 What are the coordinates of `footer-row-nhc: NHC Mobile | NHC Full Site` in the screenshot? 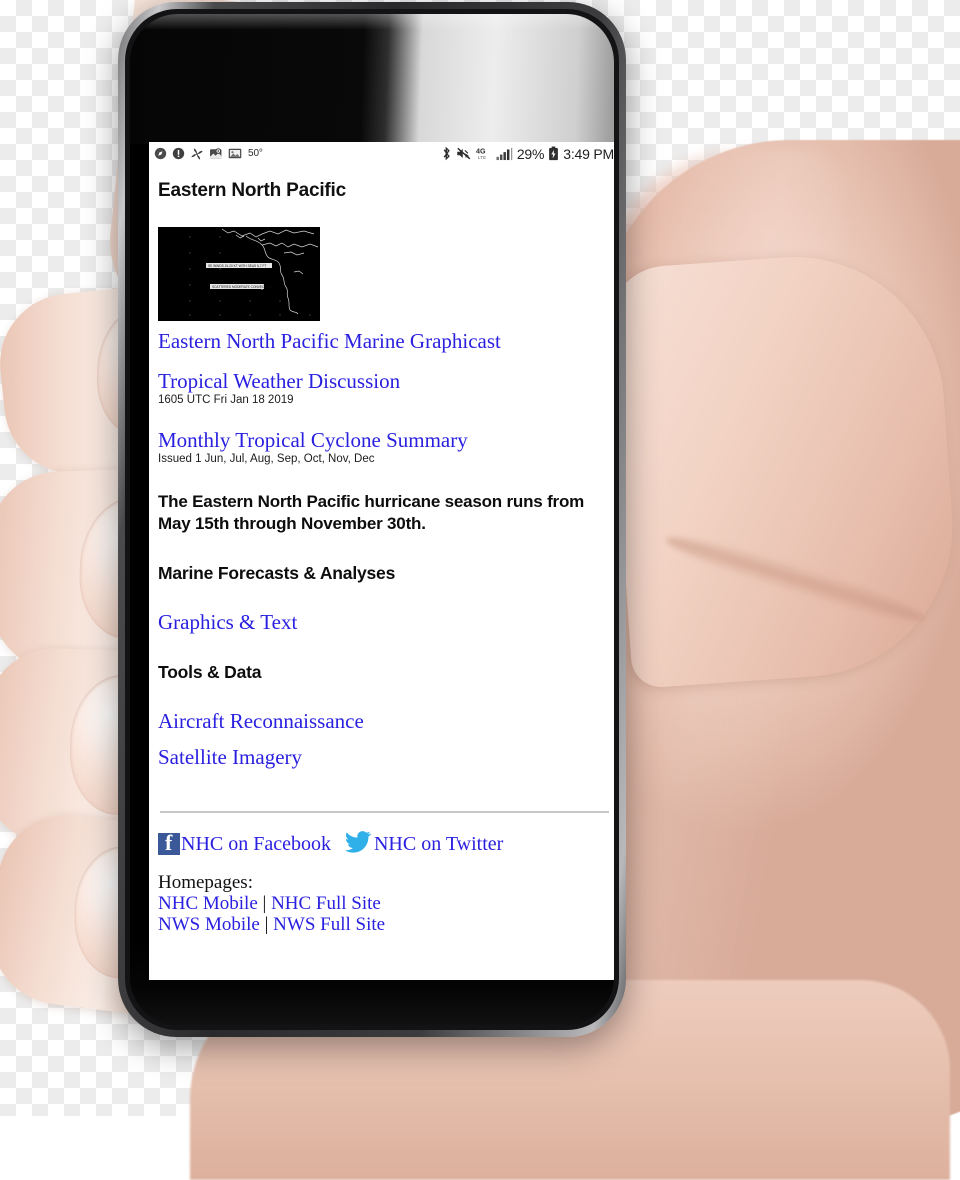 It's located at (384, 903).